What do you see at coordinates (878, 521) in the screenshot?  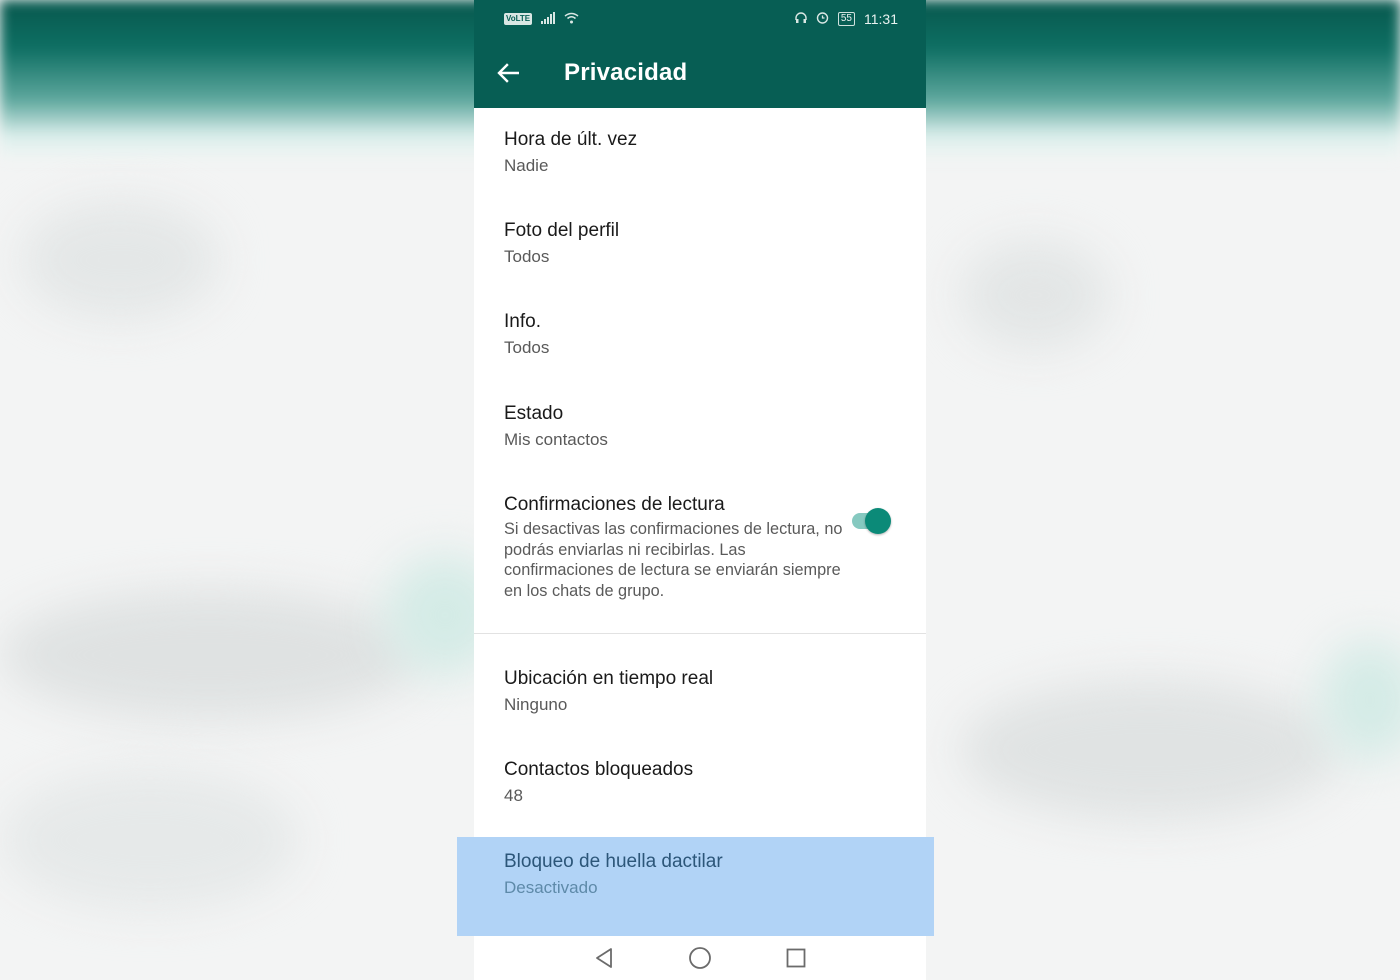 I see `toggle-thumb` at bounding box center [878, 521].